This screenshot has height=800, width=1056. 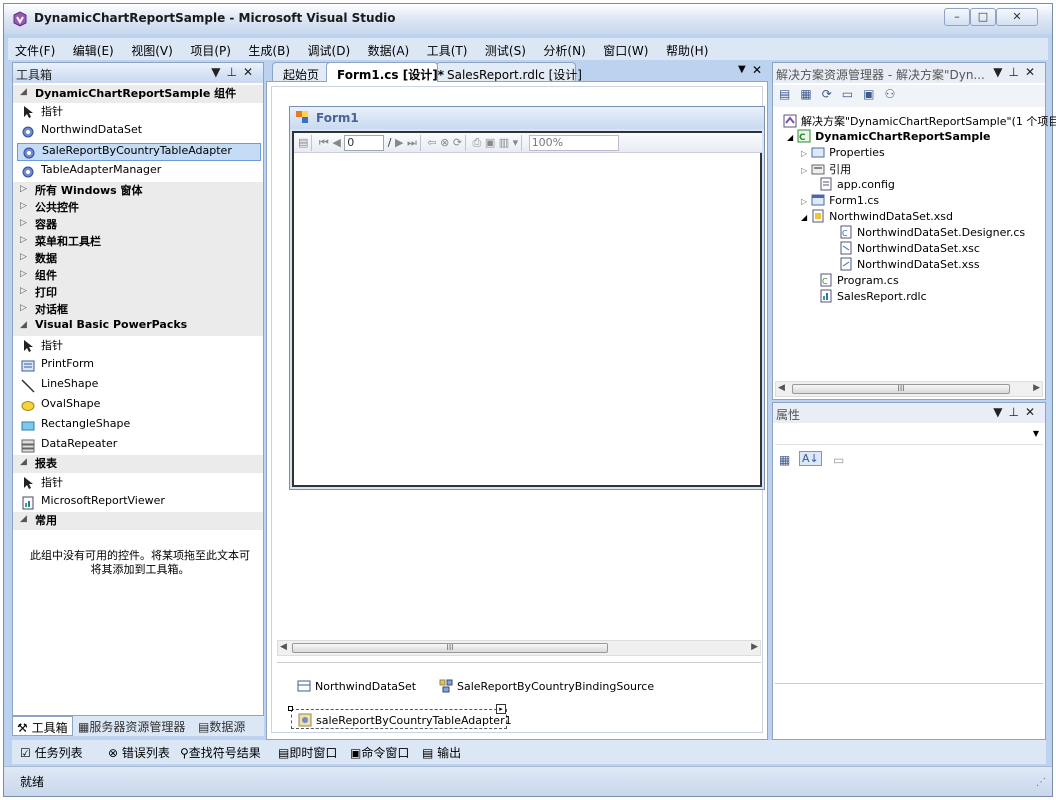 What do you see at coordinates (859, 281) in the screenshot?
I see `tree-item-program-cs: C Program.cs` at bounding box center [859, 281].